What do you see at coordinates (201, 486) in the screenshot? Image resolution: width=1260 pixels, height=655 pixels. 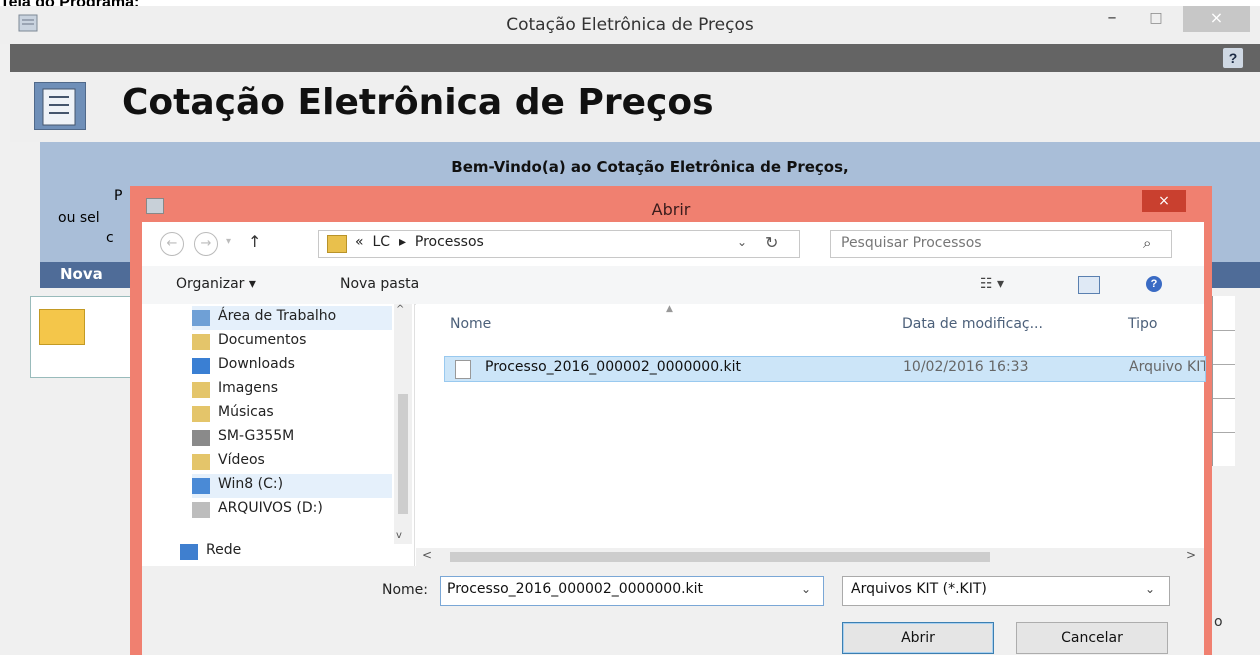 I see `drive-c-icon` at bounding box center [201, 486].